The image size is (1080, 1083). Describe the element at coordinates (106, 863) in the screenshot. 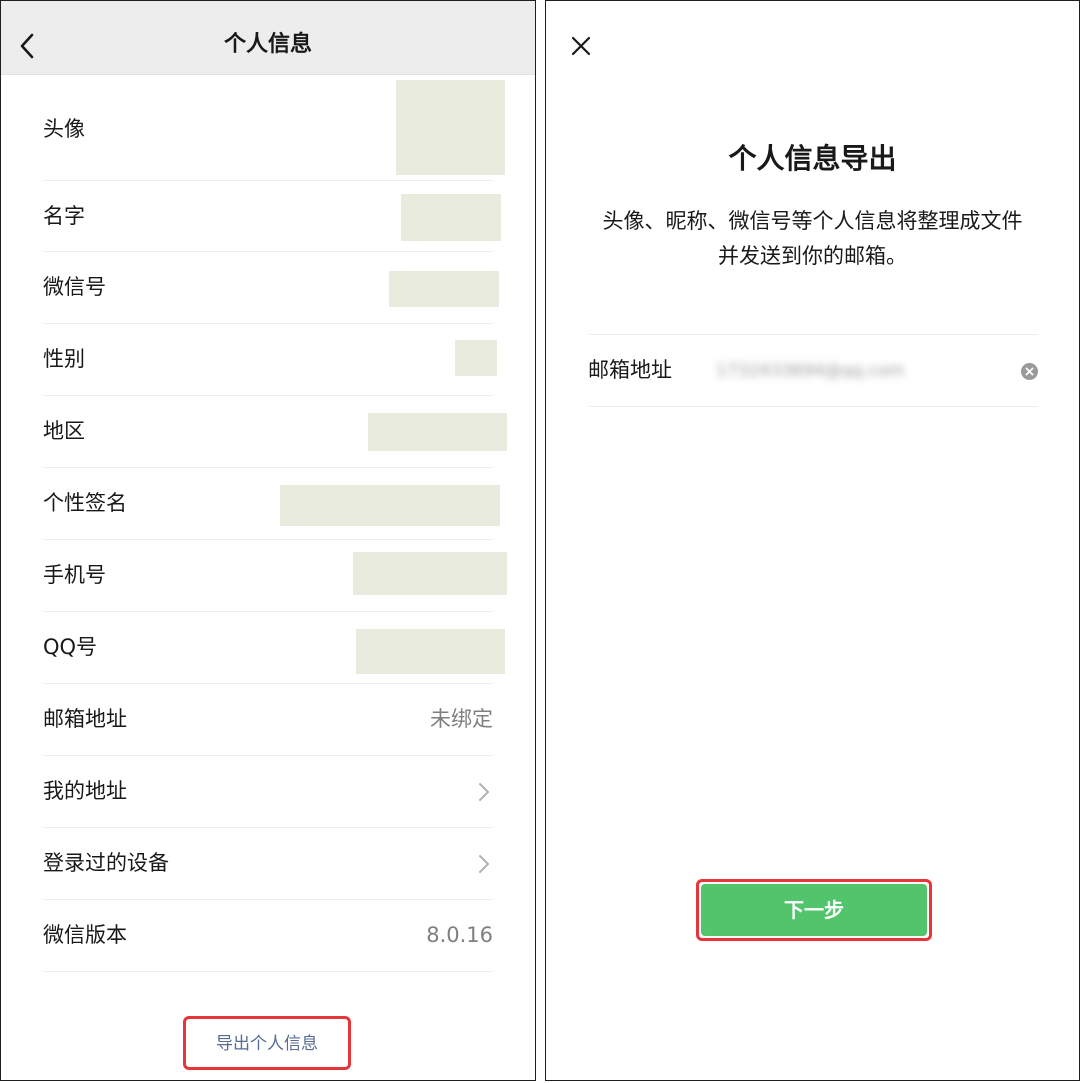

I see `row-label-login-devices: 登录过的设备` at that location.